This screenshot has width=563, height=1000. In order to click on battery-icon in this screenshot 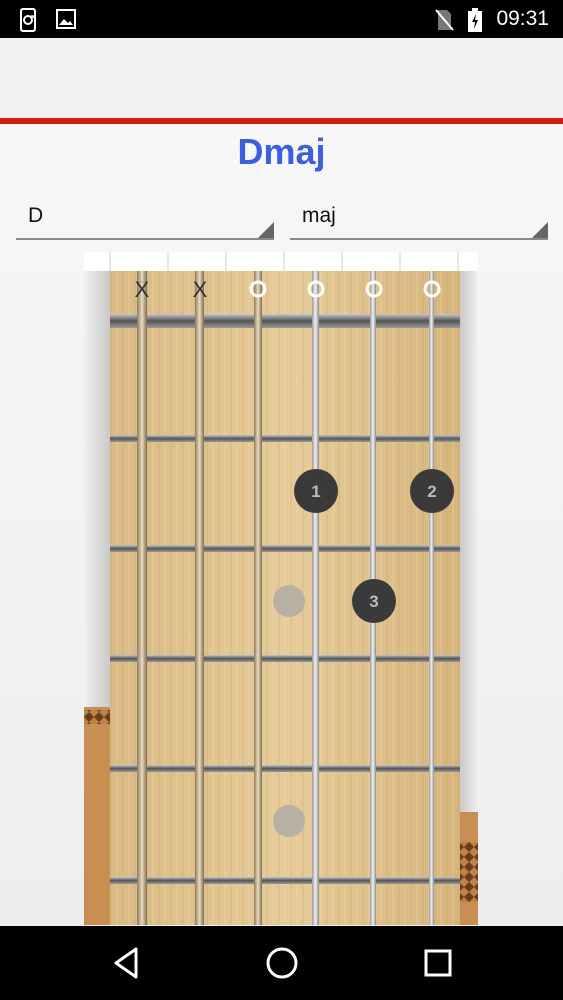, I will do `click(475, 22)`.